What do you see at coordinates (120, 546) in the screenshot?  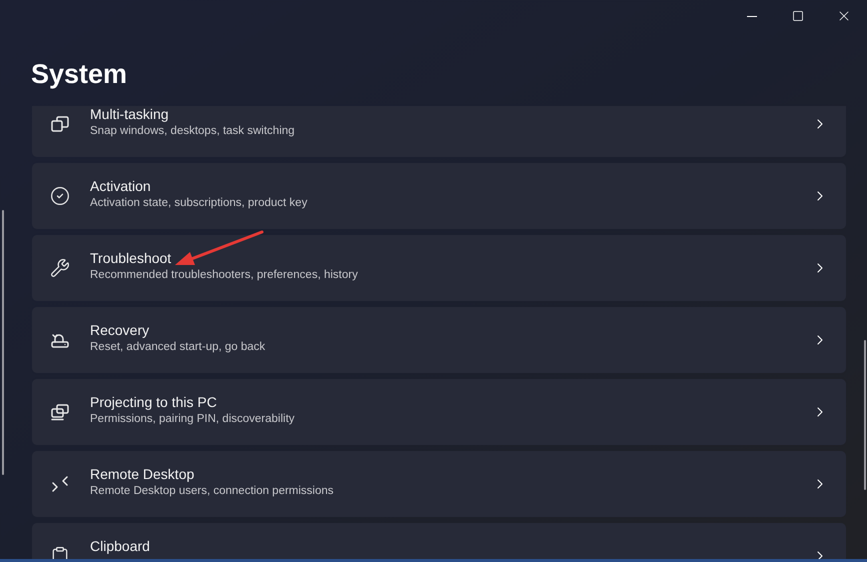 I see `item-title: Clipboard` at bounding box center [120, 546].